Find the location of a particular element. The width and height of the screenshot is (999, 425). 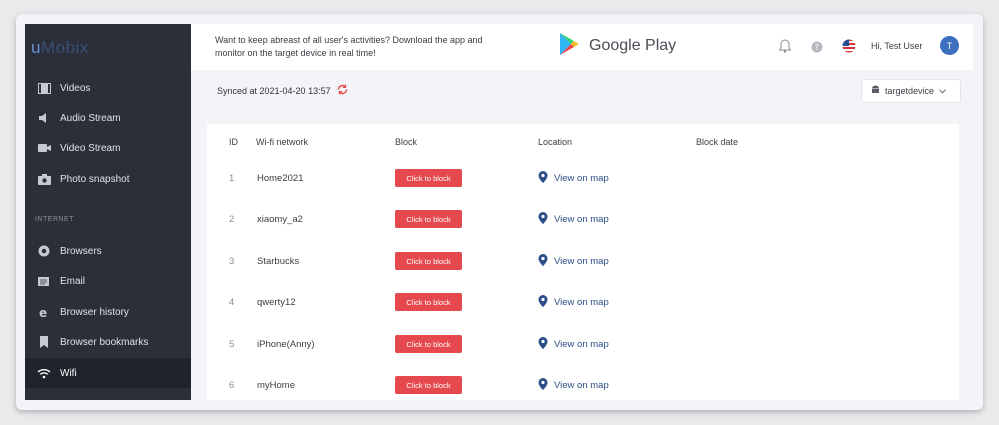

row-network: qwerty12 is located at coordinates (276, 302).